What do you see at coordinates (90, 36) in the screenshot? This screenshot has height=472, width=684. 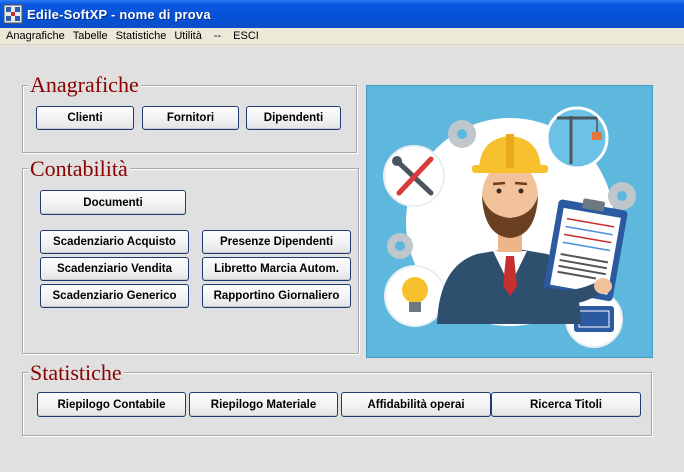 I see `menu-tabelle: Tabelle` at bounding box center [90, 36].